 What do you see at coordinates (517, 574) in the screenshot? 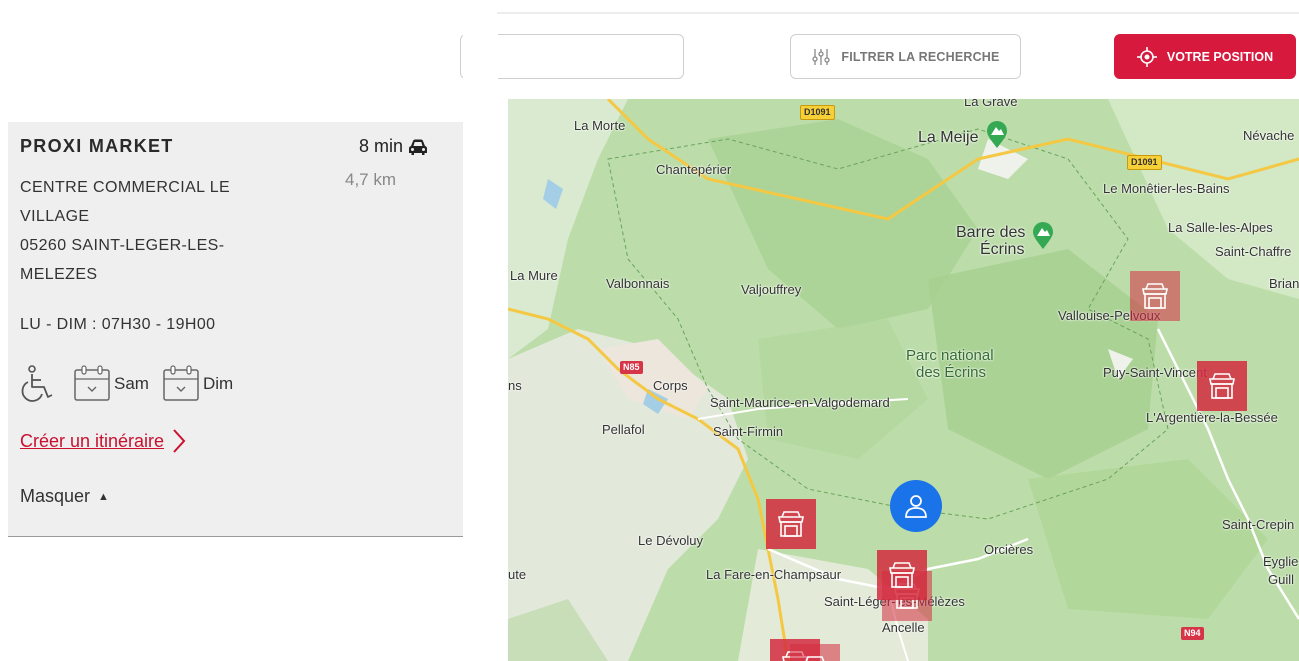
I see `map-place-label: ute` at bounding box center [517, 574].